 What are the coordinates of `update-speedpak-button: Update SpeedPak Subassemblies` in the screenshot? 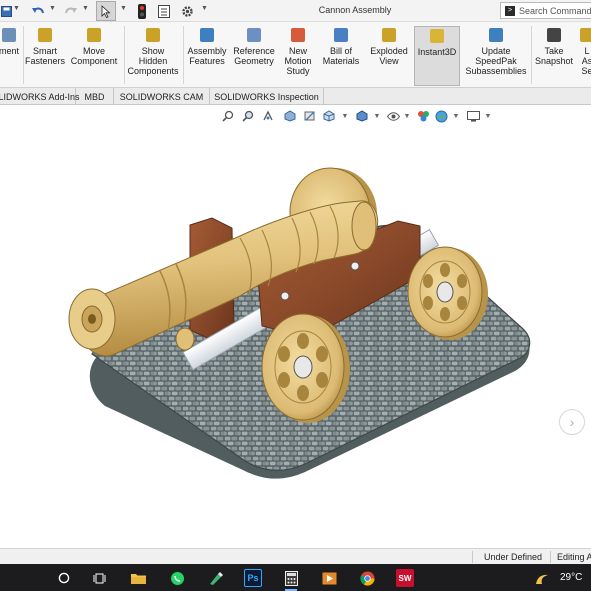 It's located at (496, 56).